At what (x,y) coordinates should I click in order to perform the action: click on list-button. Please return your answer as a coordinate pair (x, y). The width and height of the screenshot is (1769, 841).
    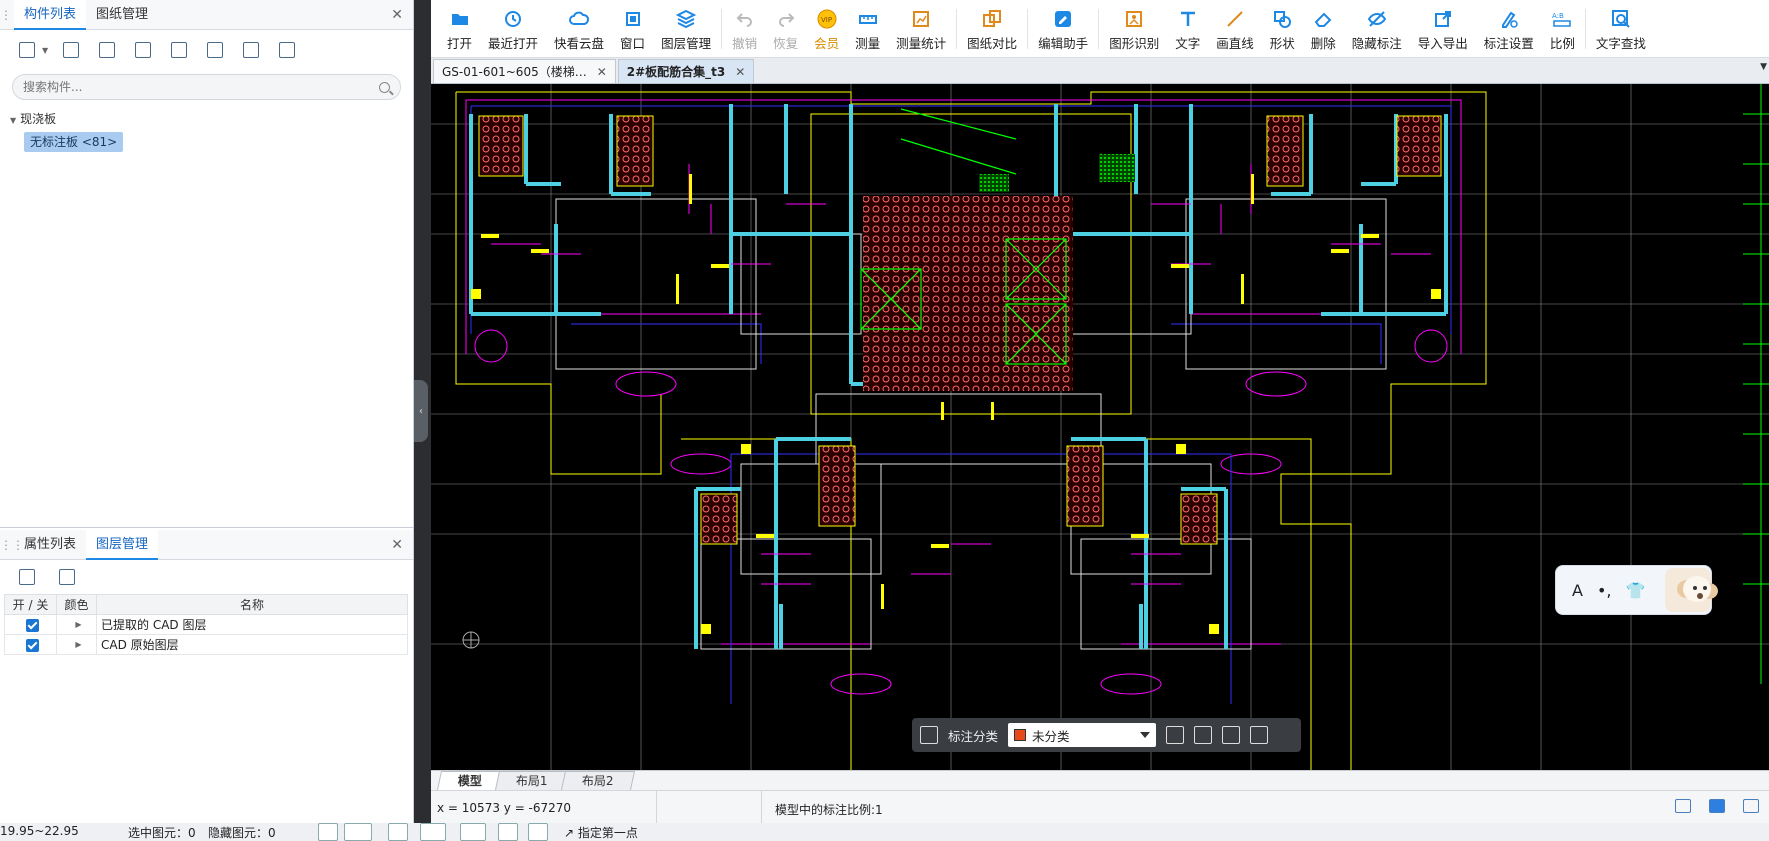
    Looking at the image, I should click on (287, 50).